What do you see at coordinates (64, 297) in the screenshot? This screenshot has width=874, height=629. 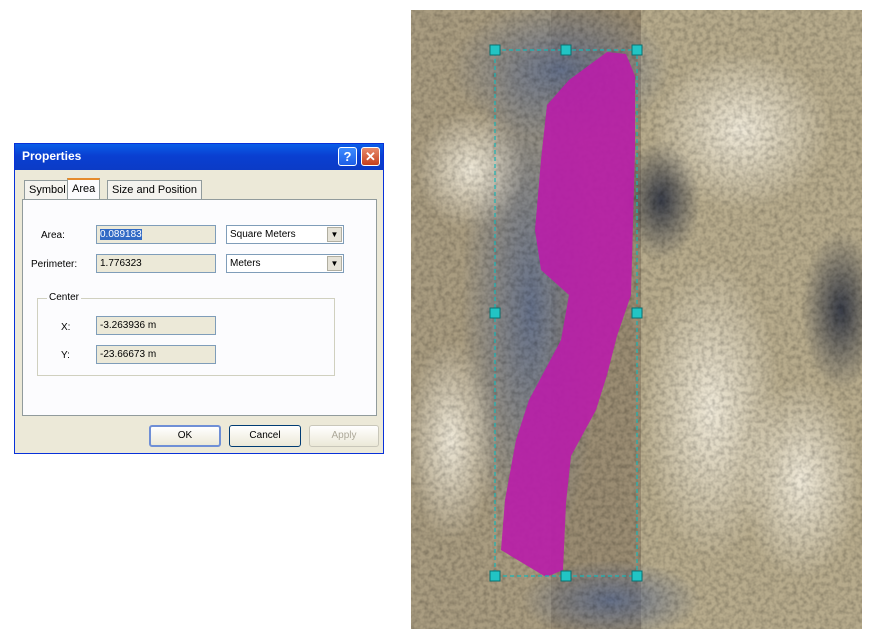 I see `center-group-title: Center` at bounding box center [64, 297].